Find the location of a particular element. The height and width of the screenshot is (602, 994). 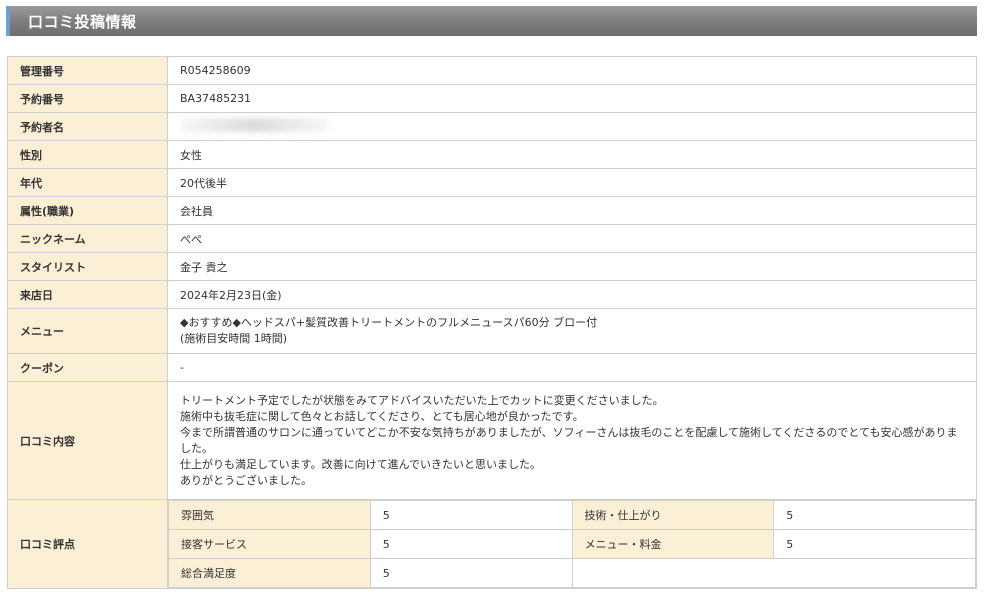

value-stylist: 金子 貴之 is located at coordinates (572, 266).